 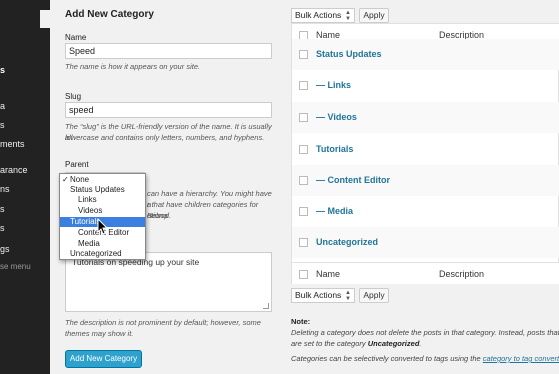 I want to click on parent-option-media: Media, so click(x=102, y=244).